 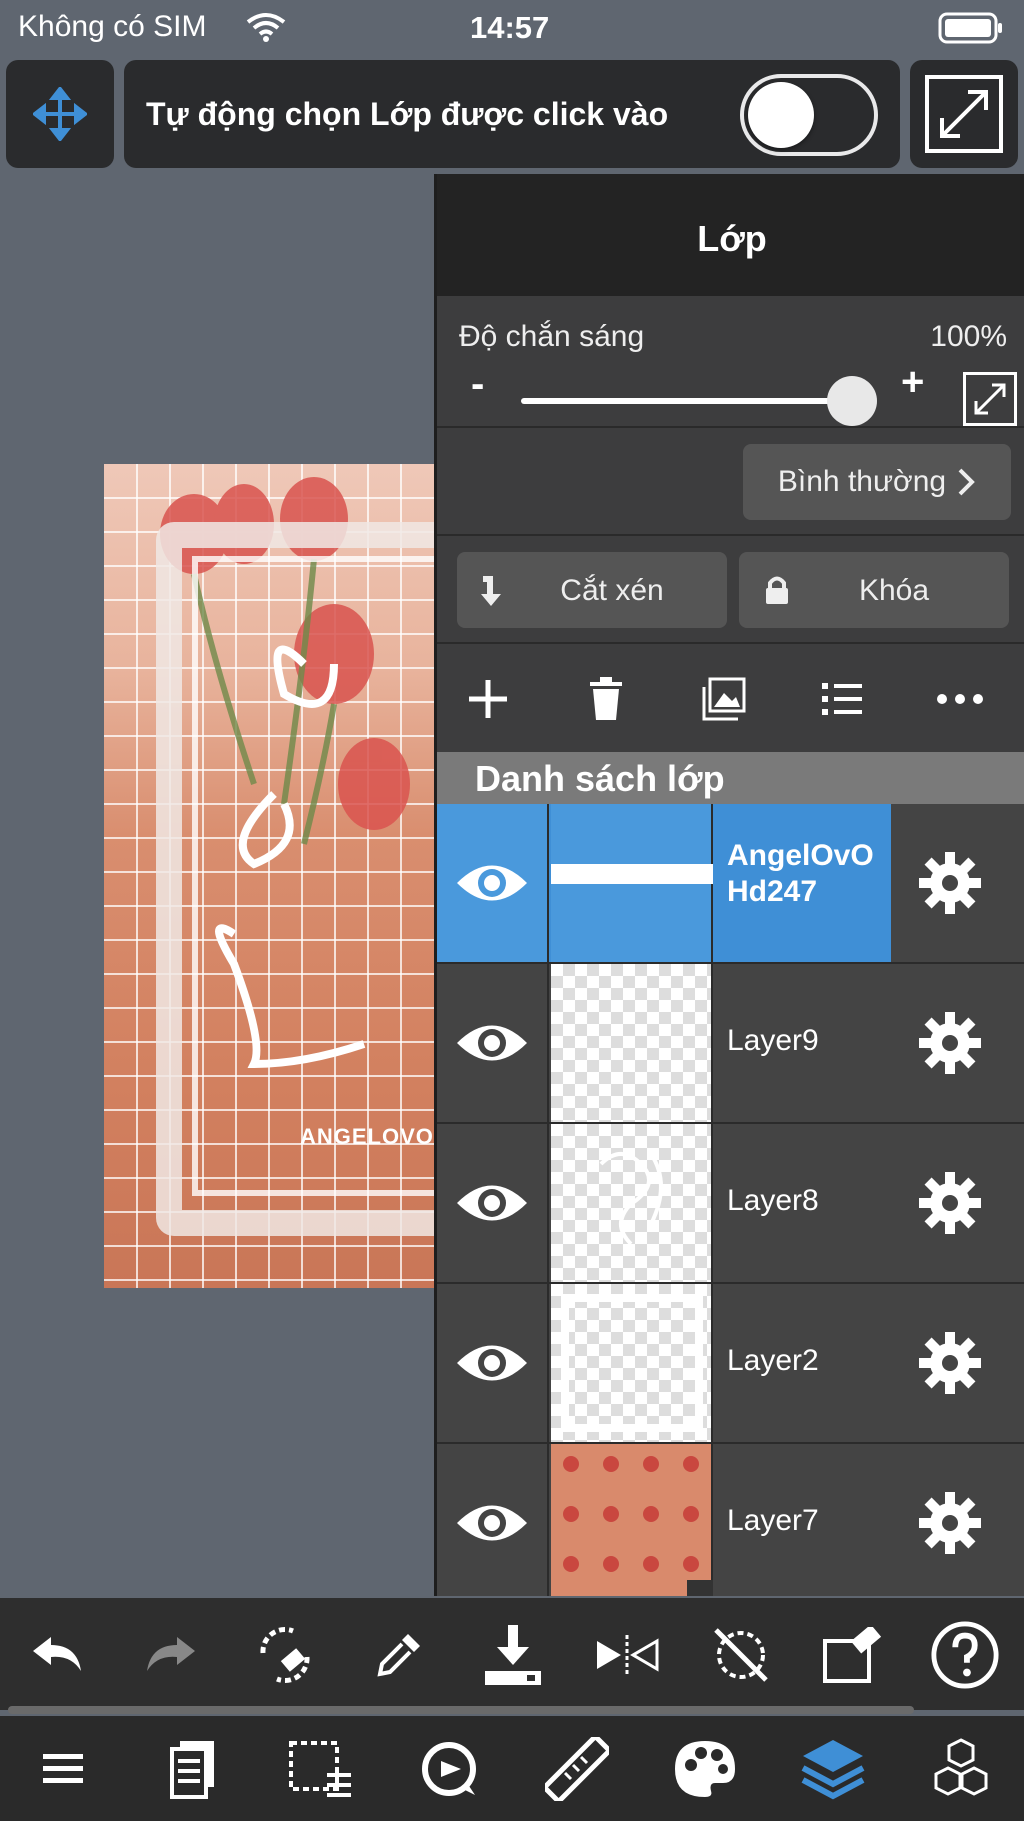 What do you see at coordinates (968, 336) in the screenshot?
I see `opacity-value: 100%` at bounding box center [968, 336].